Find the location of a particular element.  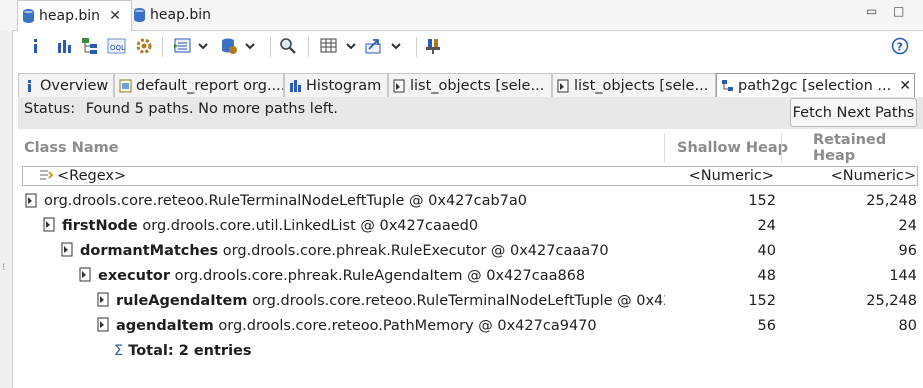

maximize-icon: □ is located at coordinates (900, 11).